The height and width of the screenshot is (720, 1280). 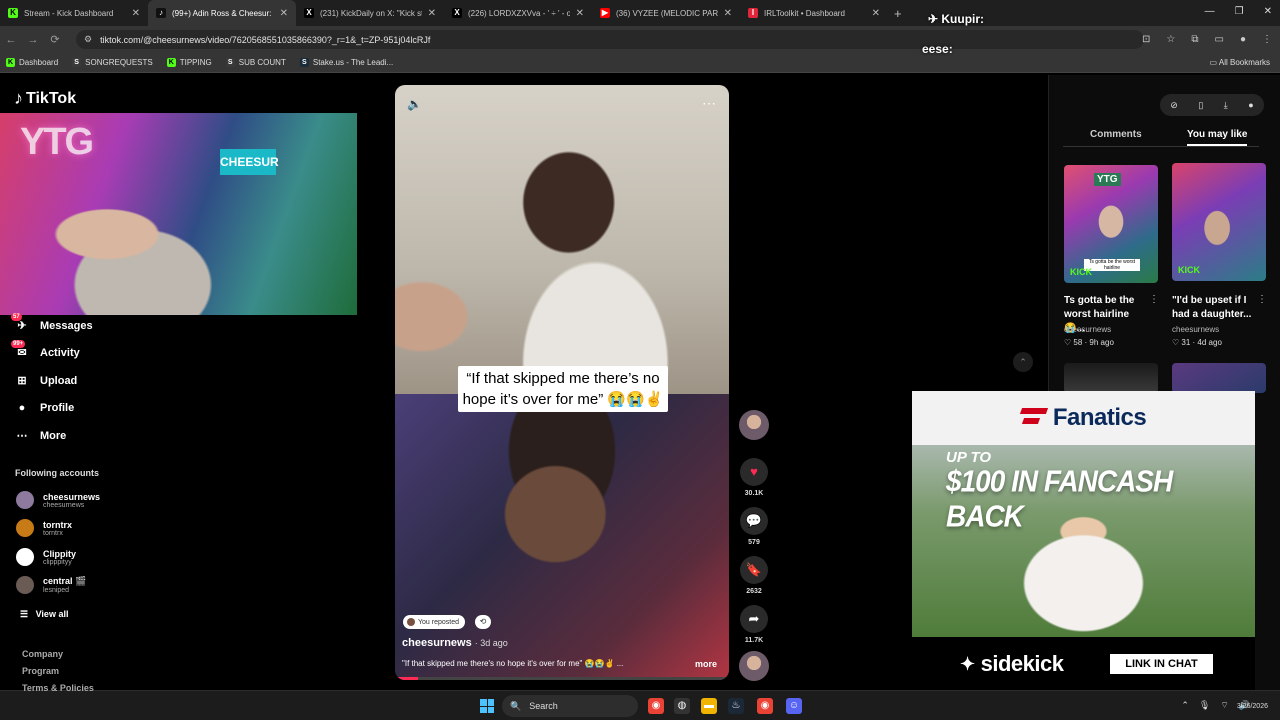 What do you see at coordinates (754, 425) in the screenshot?
I see `creator-avatar` at bounding box center [754, 425].